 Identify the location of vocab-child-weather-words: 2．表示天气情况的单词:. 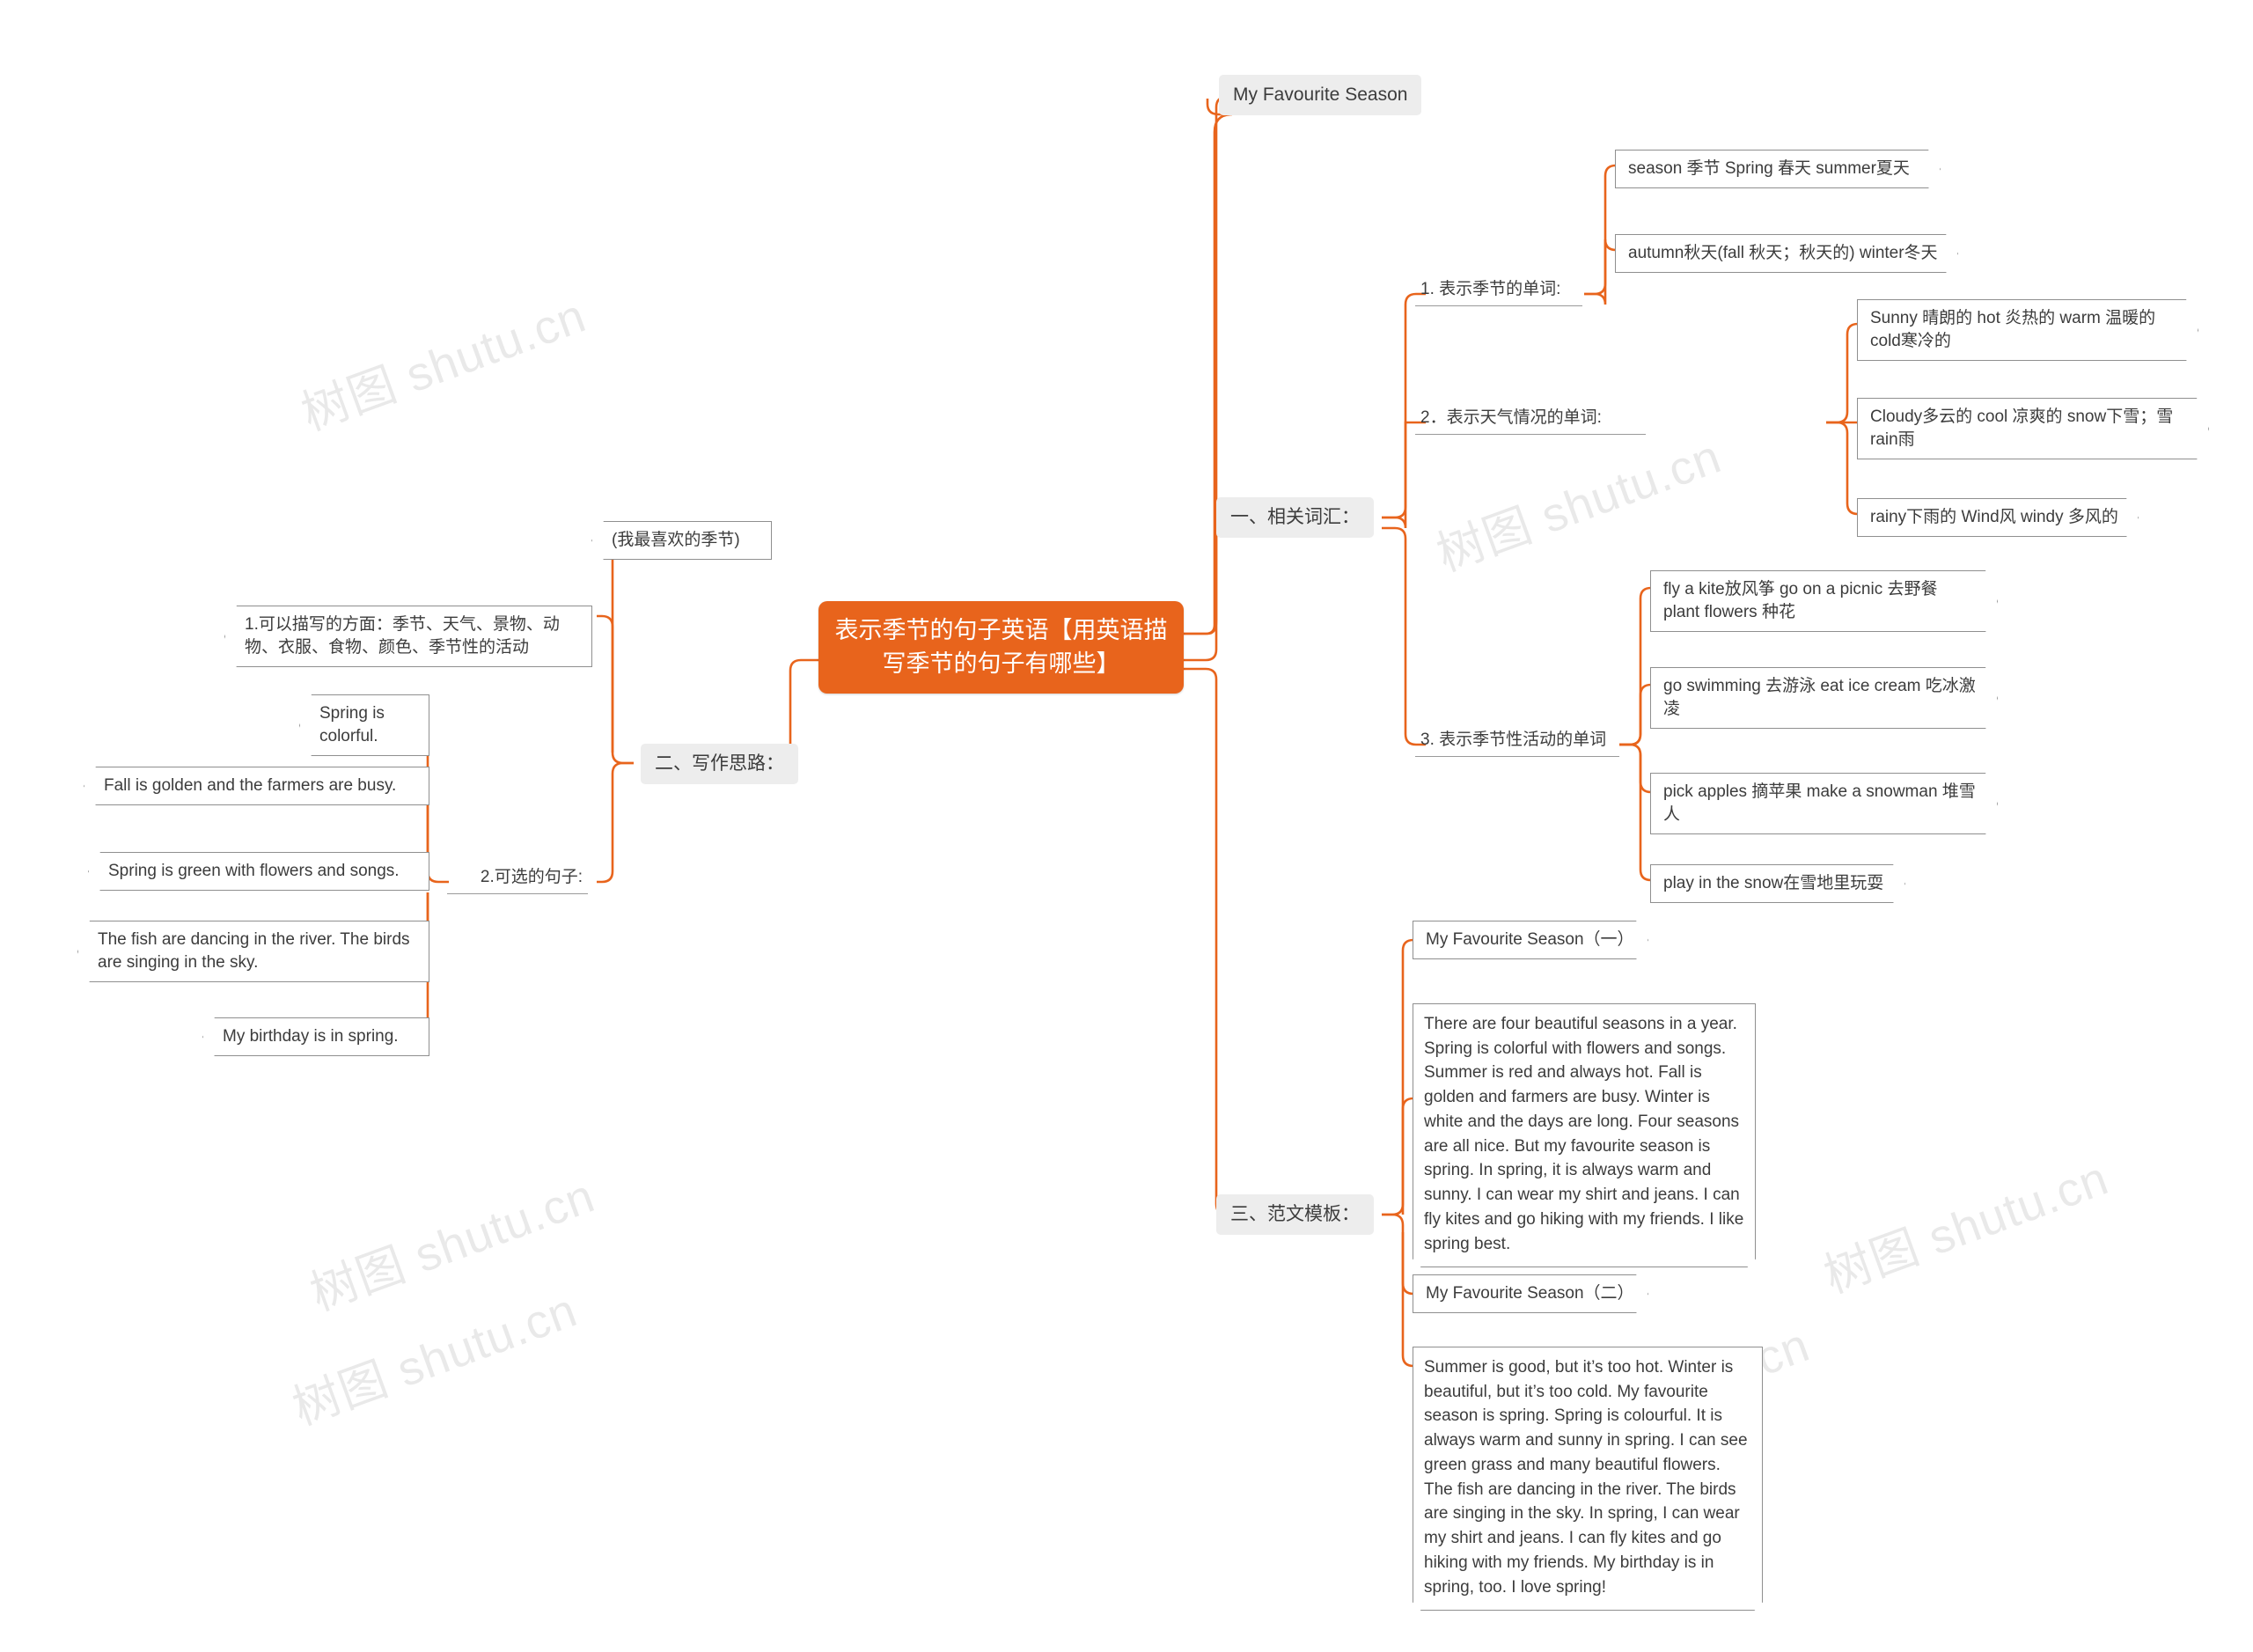
(1531, 419).